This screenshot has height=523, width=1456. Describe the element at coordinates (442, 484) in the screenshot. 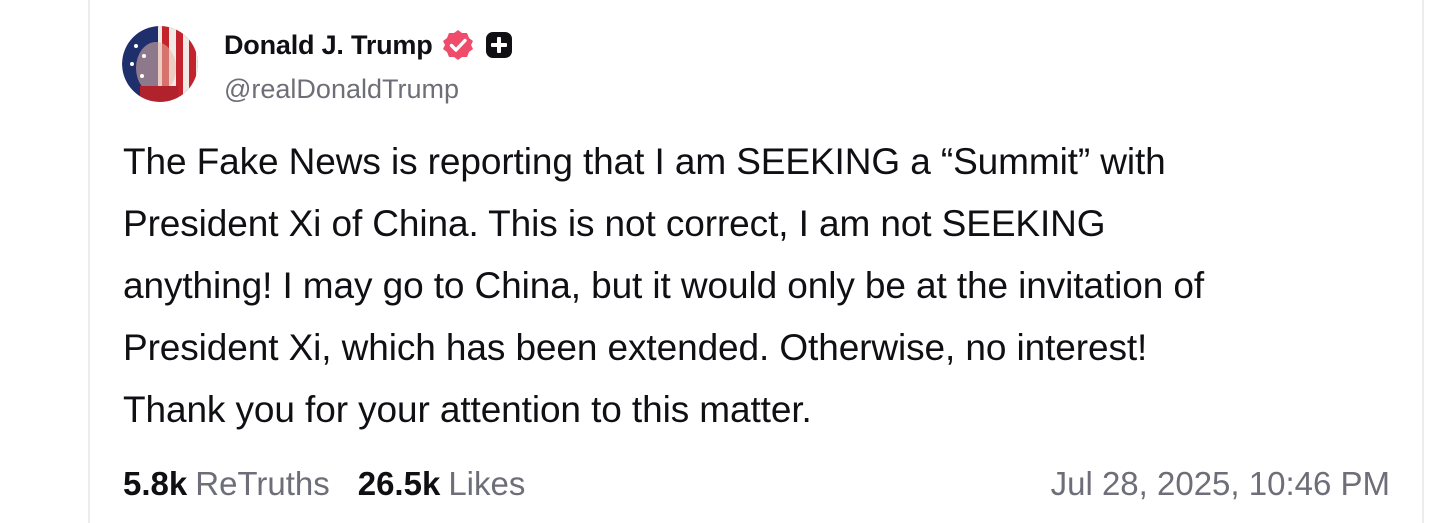

I see `likes-stat: 26.5k Likes` at that location.